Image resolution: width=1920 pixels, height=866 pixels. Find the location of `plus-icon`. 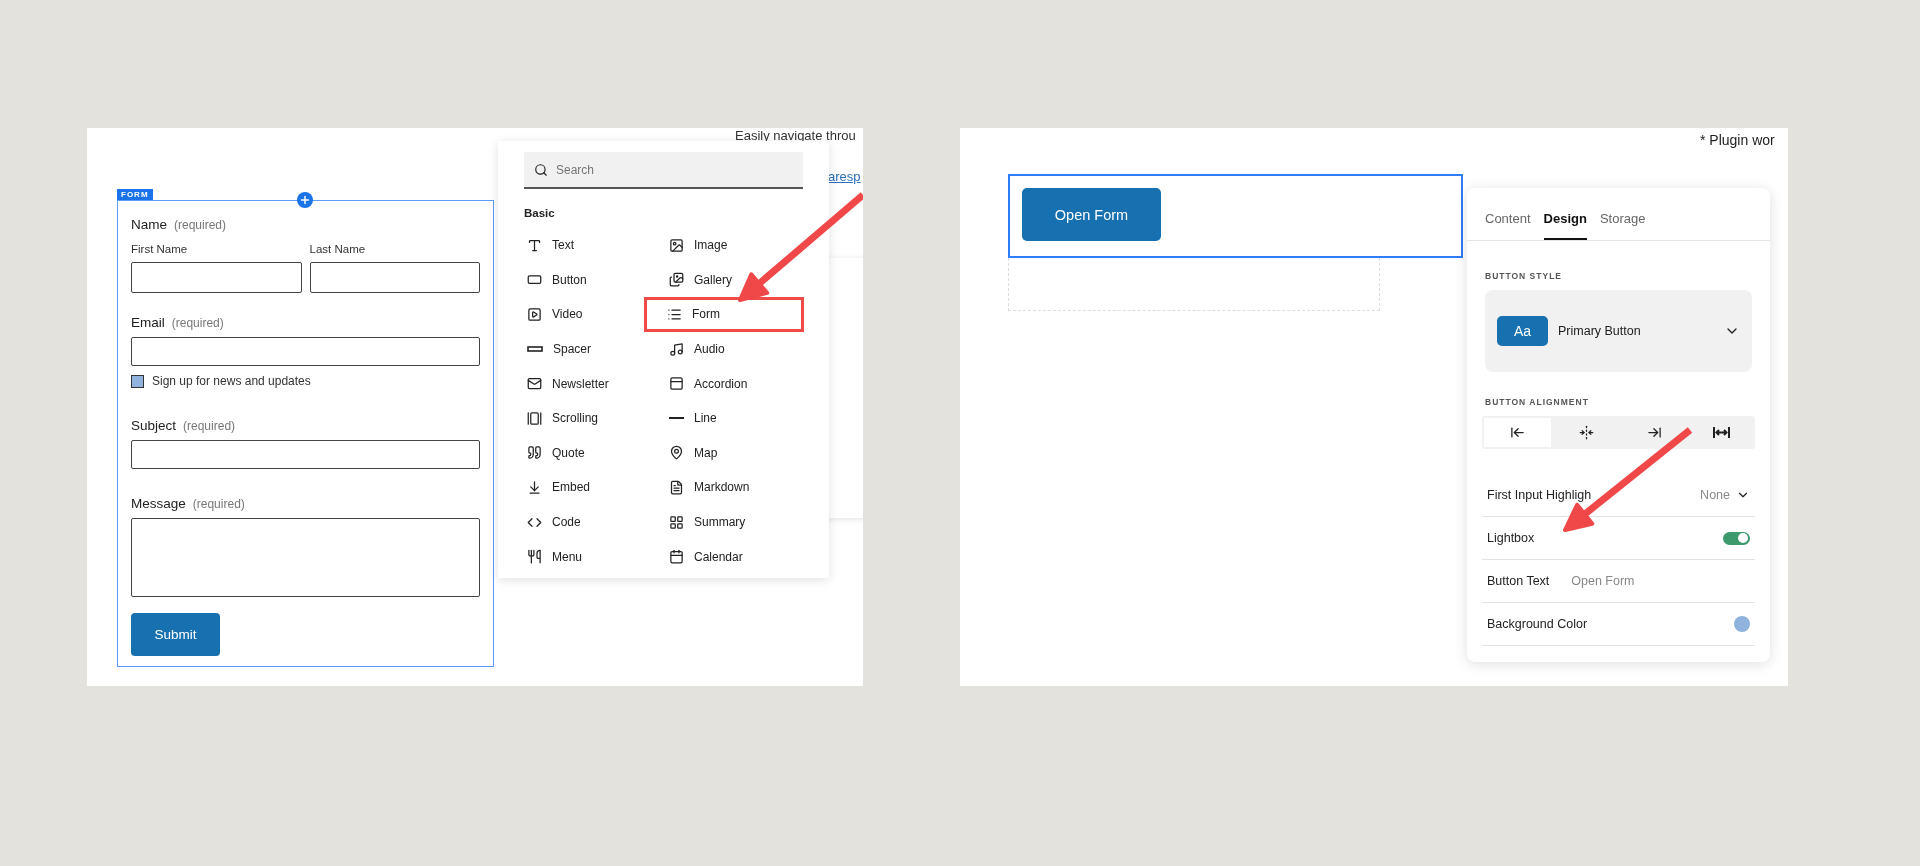

plus-icon is located at coordinates (305, 200).